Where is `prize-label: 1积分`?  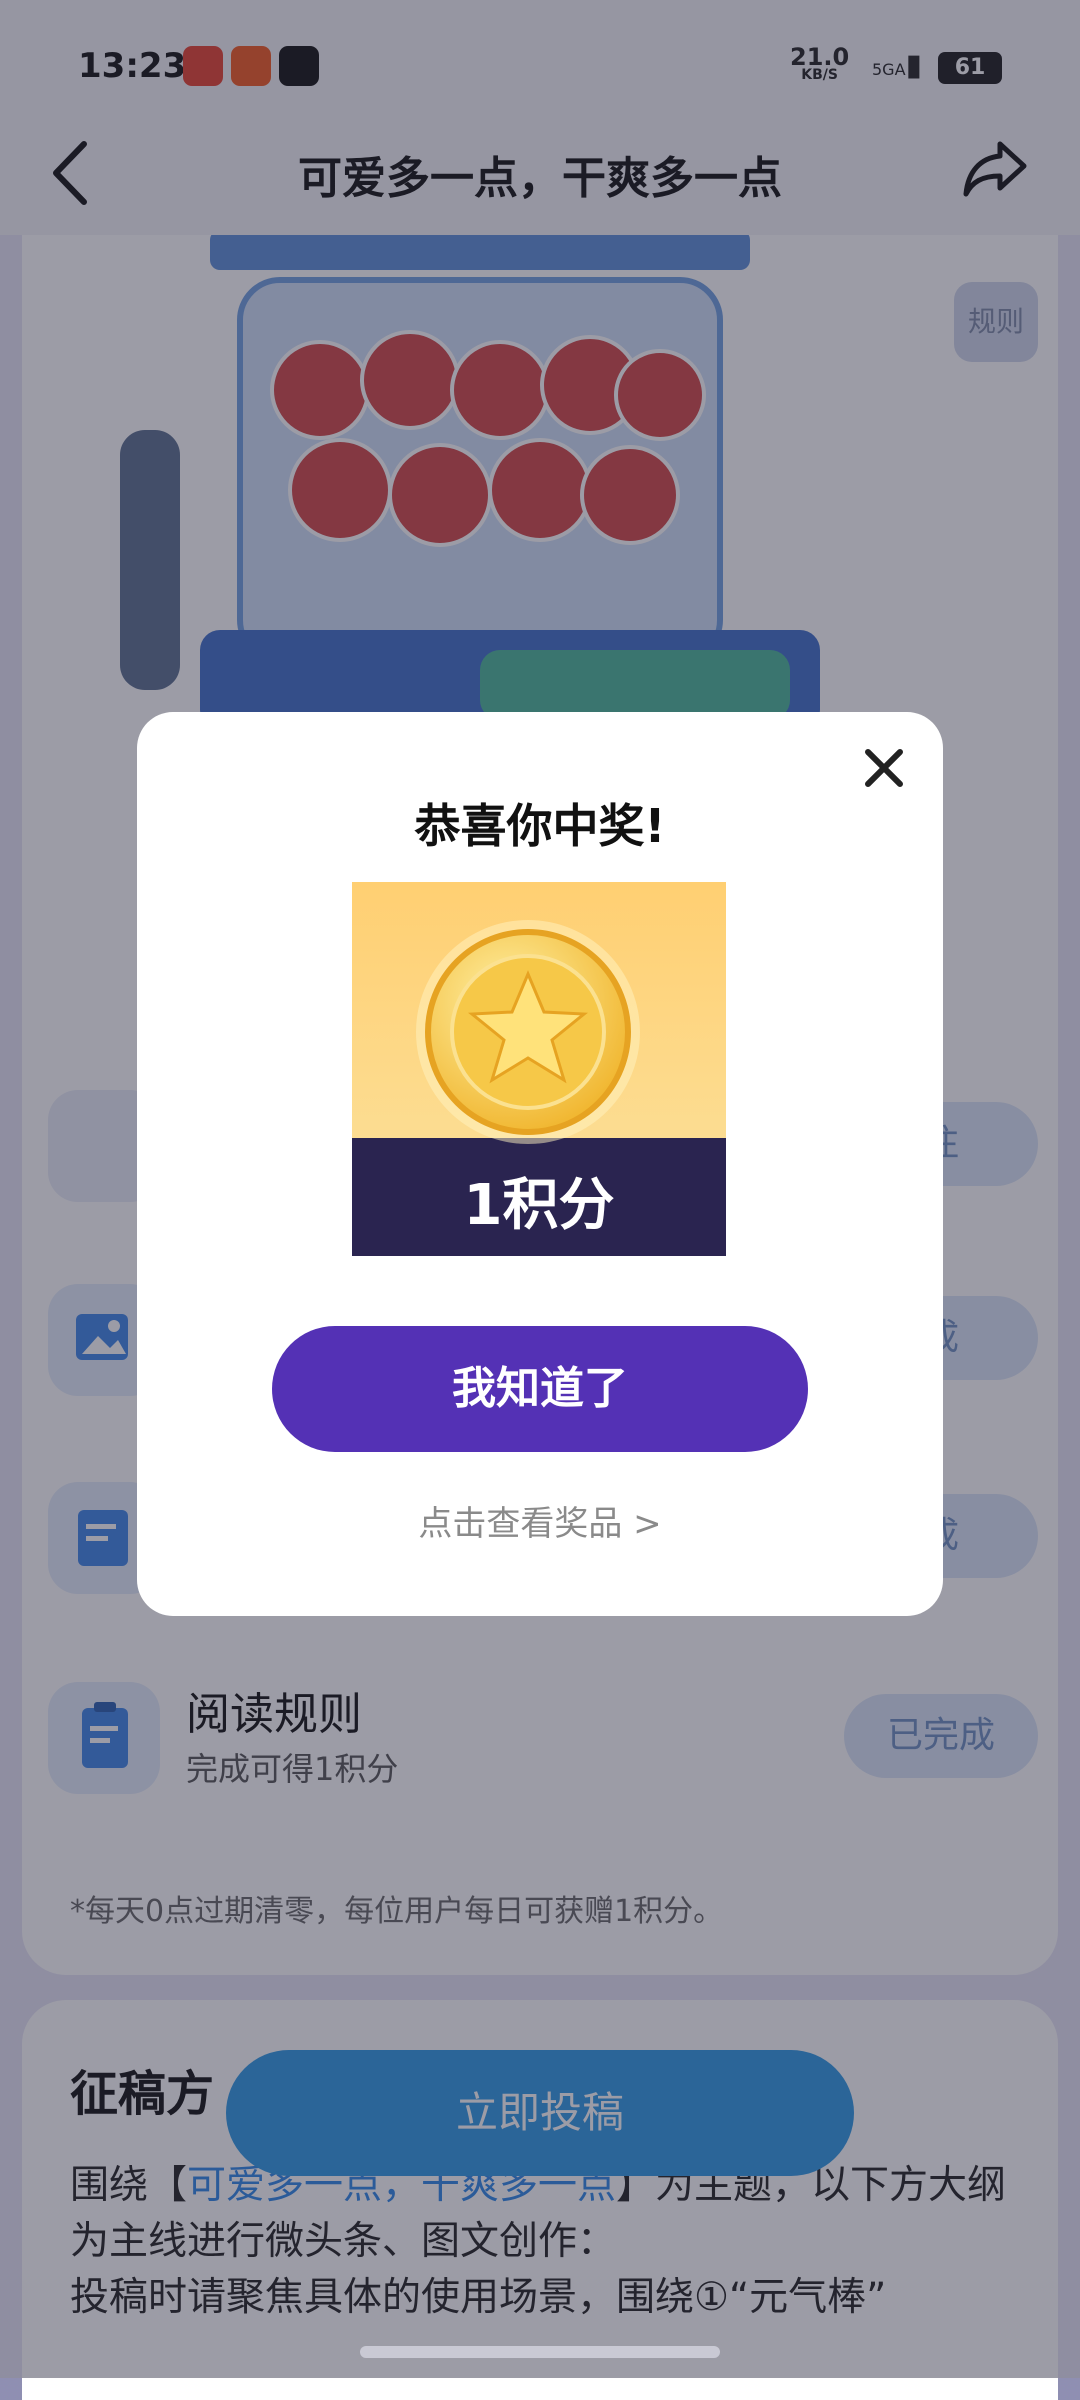 prize-label: 1积分 is located at coordinates (539, 1205).